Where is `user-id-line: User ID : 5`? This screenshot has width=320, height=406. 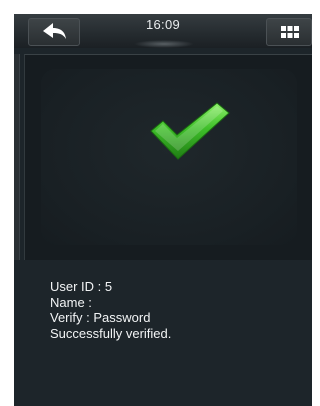
user-id-line: User ID : 5 is located at coordinates (81, 286).